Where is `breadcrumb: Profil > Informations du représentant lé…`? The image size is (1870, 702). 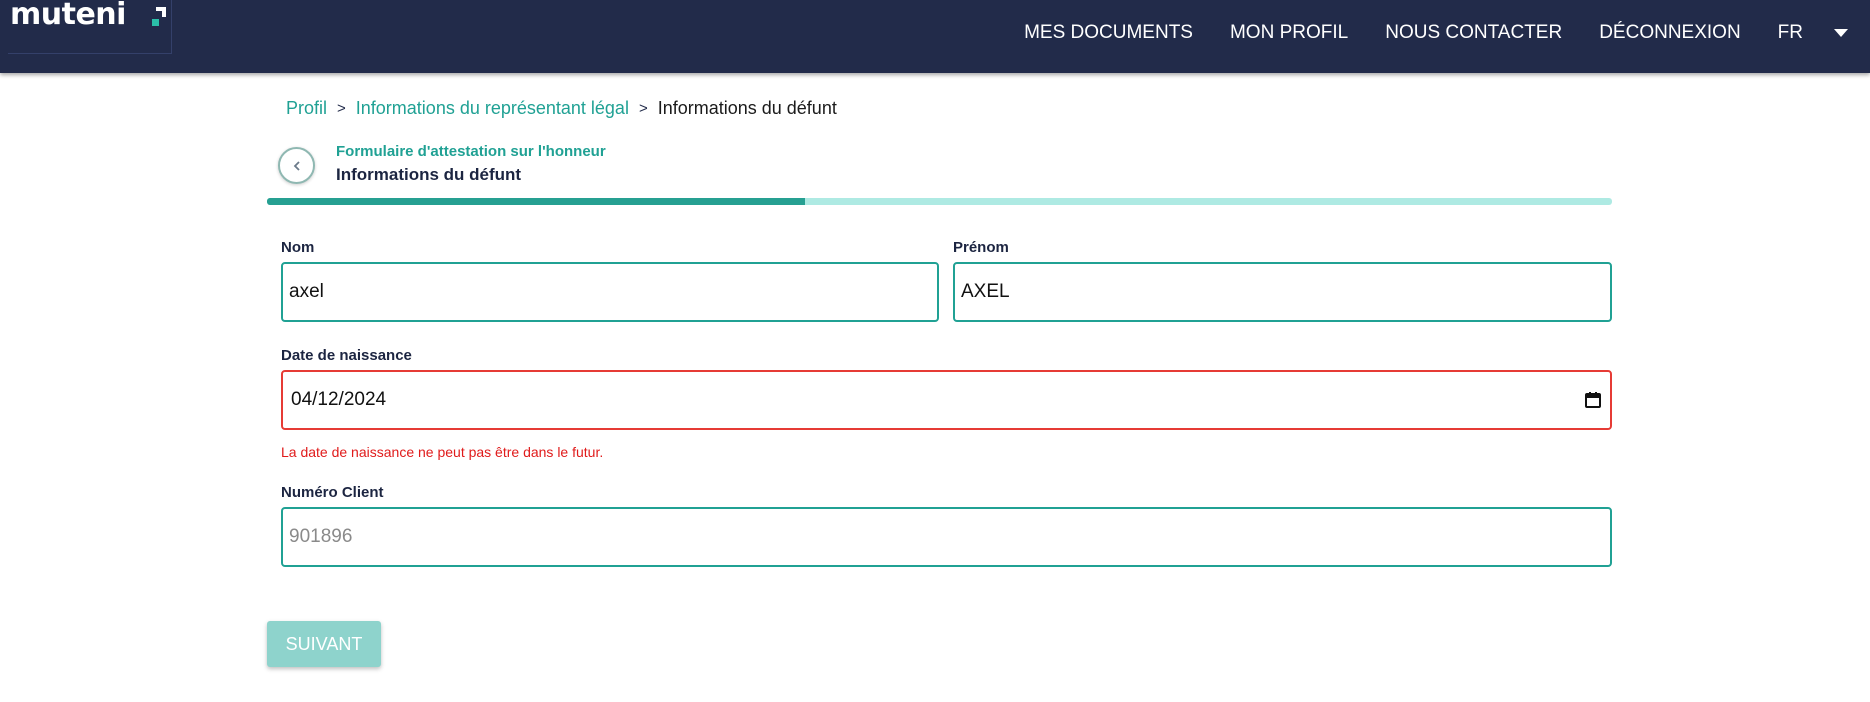
breadcrumb: Profil > Informations du représentant lé… is located at coordinates (561, 108).